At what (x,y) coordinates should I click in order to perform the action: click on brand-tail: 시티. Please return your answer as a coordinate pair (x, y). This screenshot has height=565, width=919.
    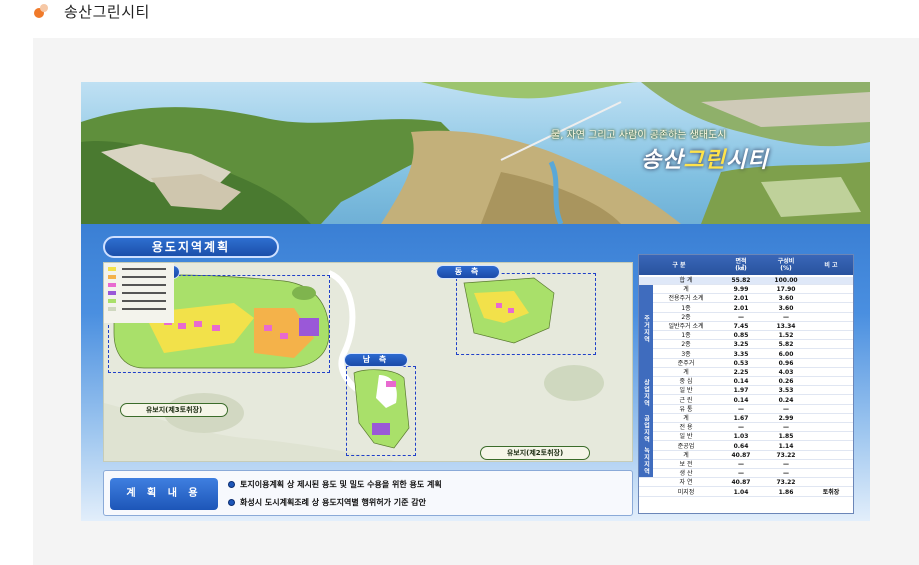
    Looking at the image, I should click on (747, 160).